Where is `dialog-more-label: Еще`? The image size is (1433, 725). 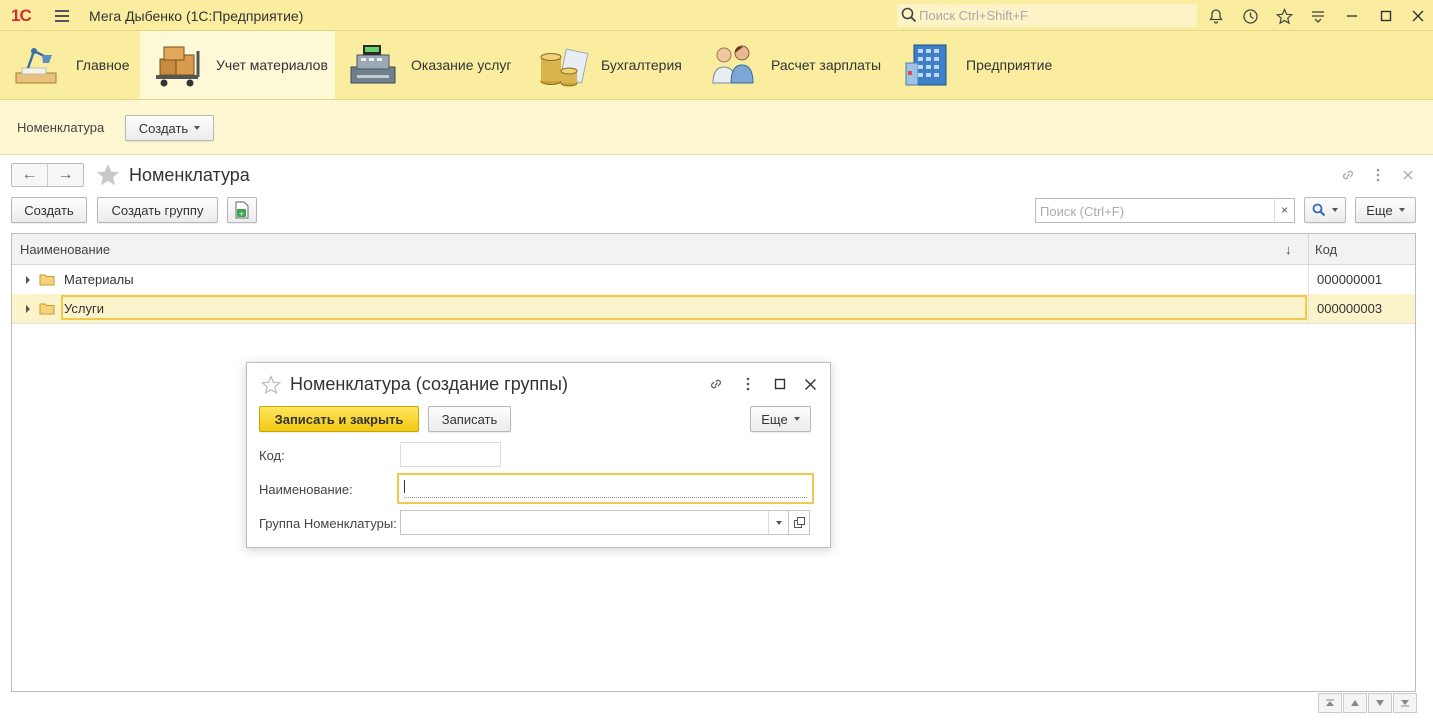
dialog-more-label: Еще is located at coordinates (774, 419).